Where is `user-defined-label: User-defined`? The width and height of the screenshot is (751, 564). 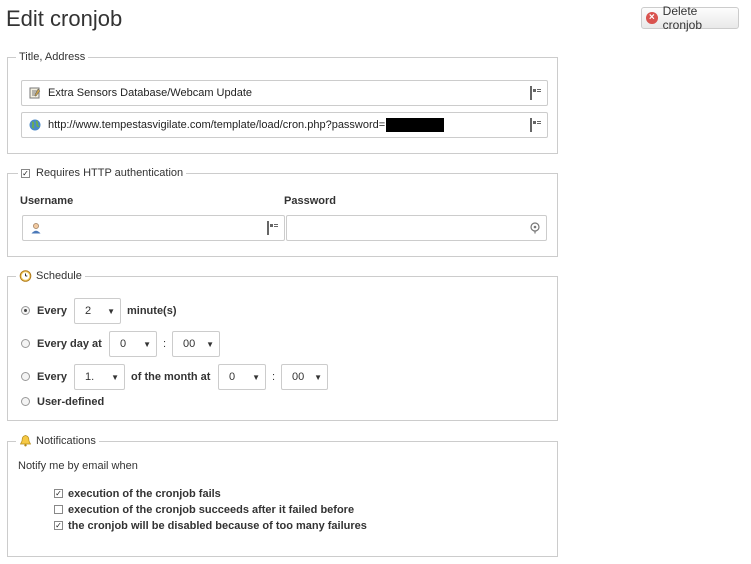 user-defined-label: User-defined is located at coordinates (71, 402).